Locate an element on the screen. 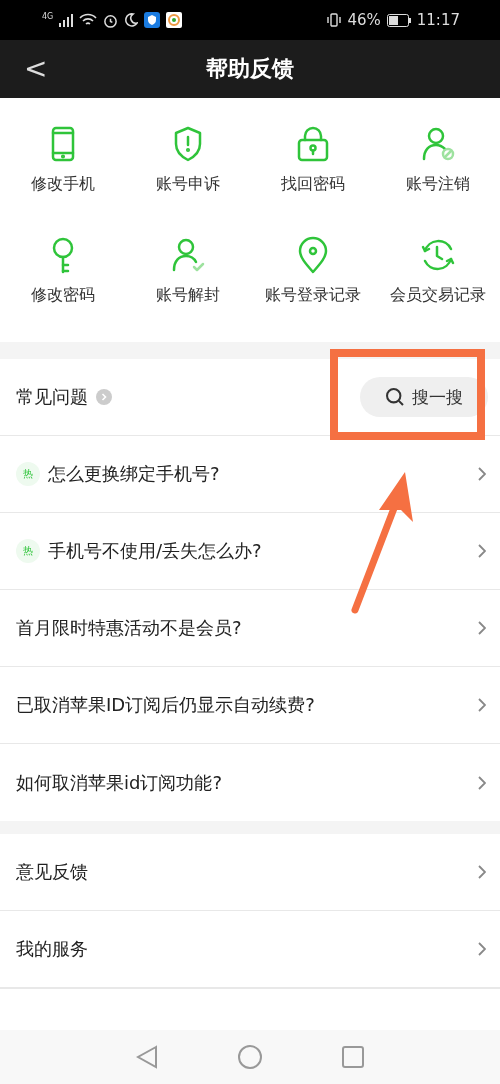  app-logo-icon is located at coordinates (174, 20).